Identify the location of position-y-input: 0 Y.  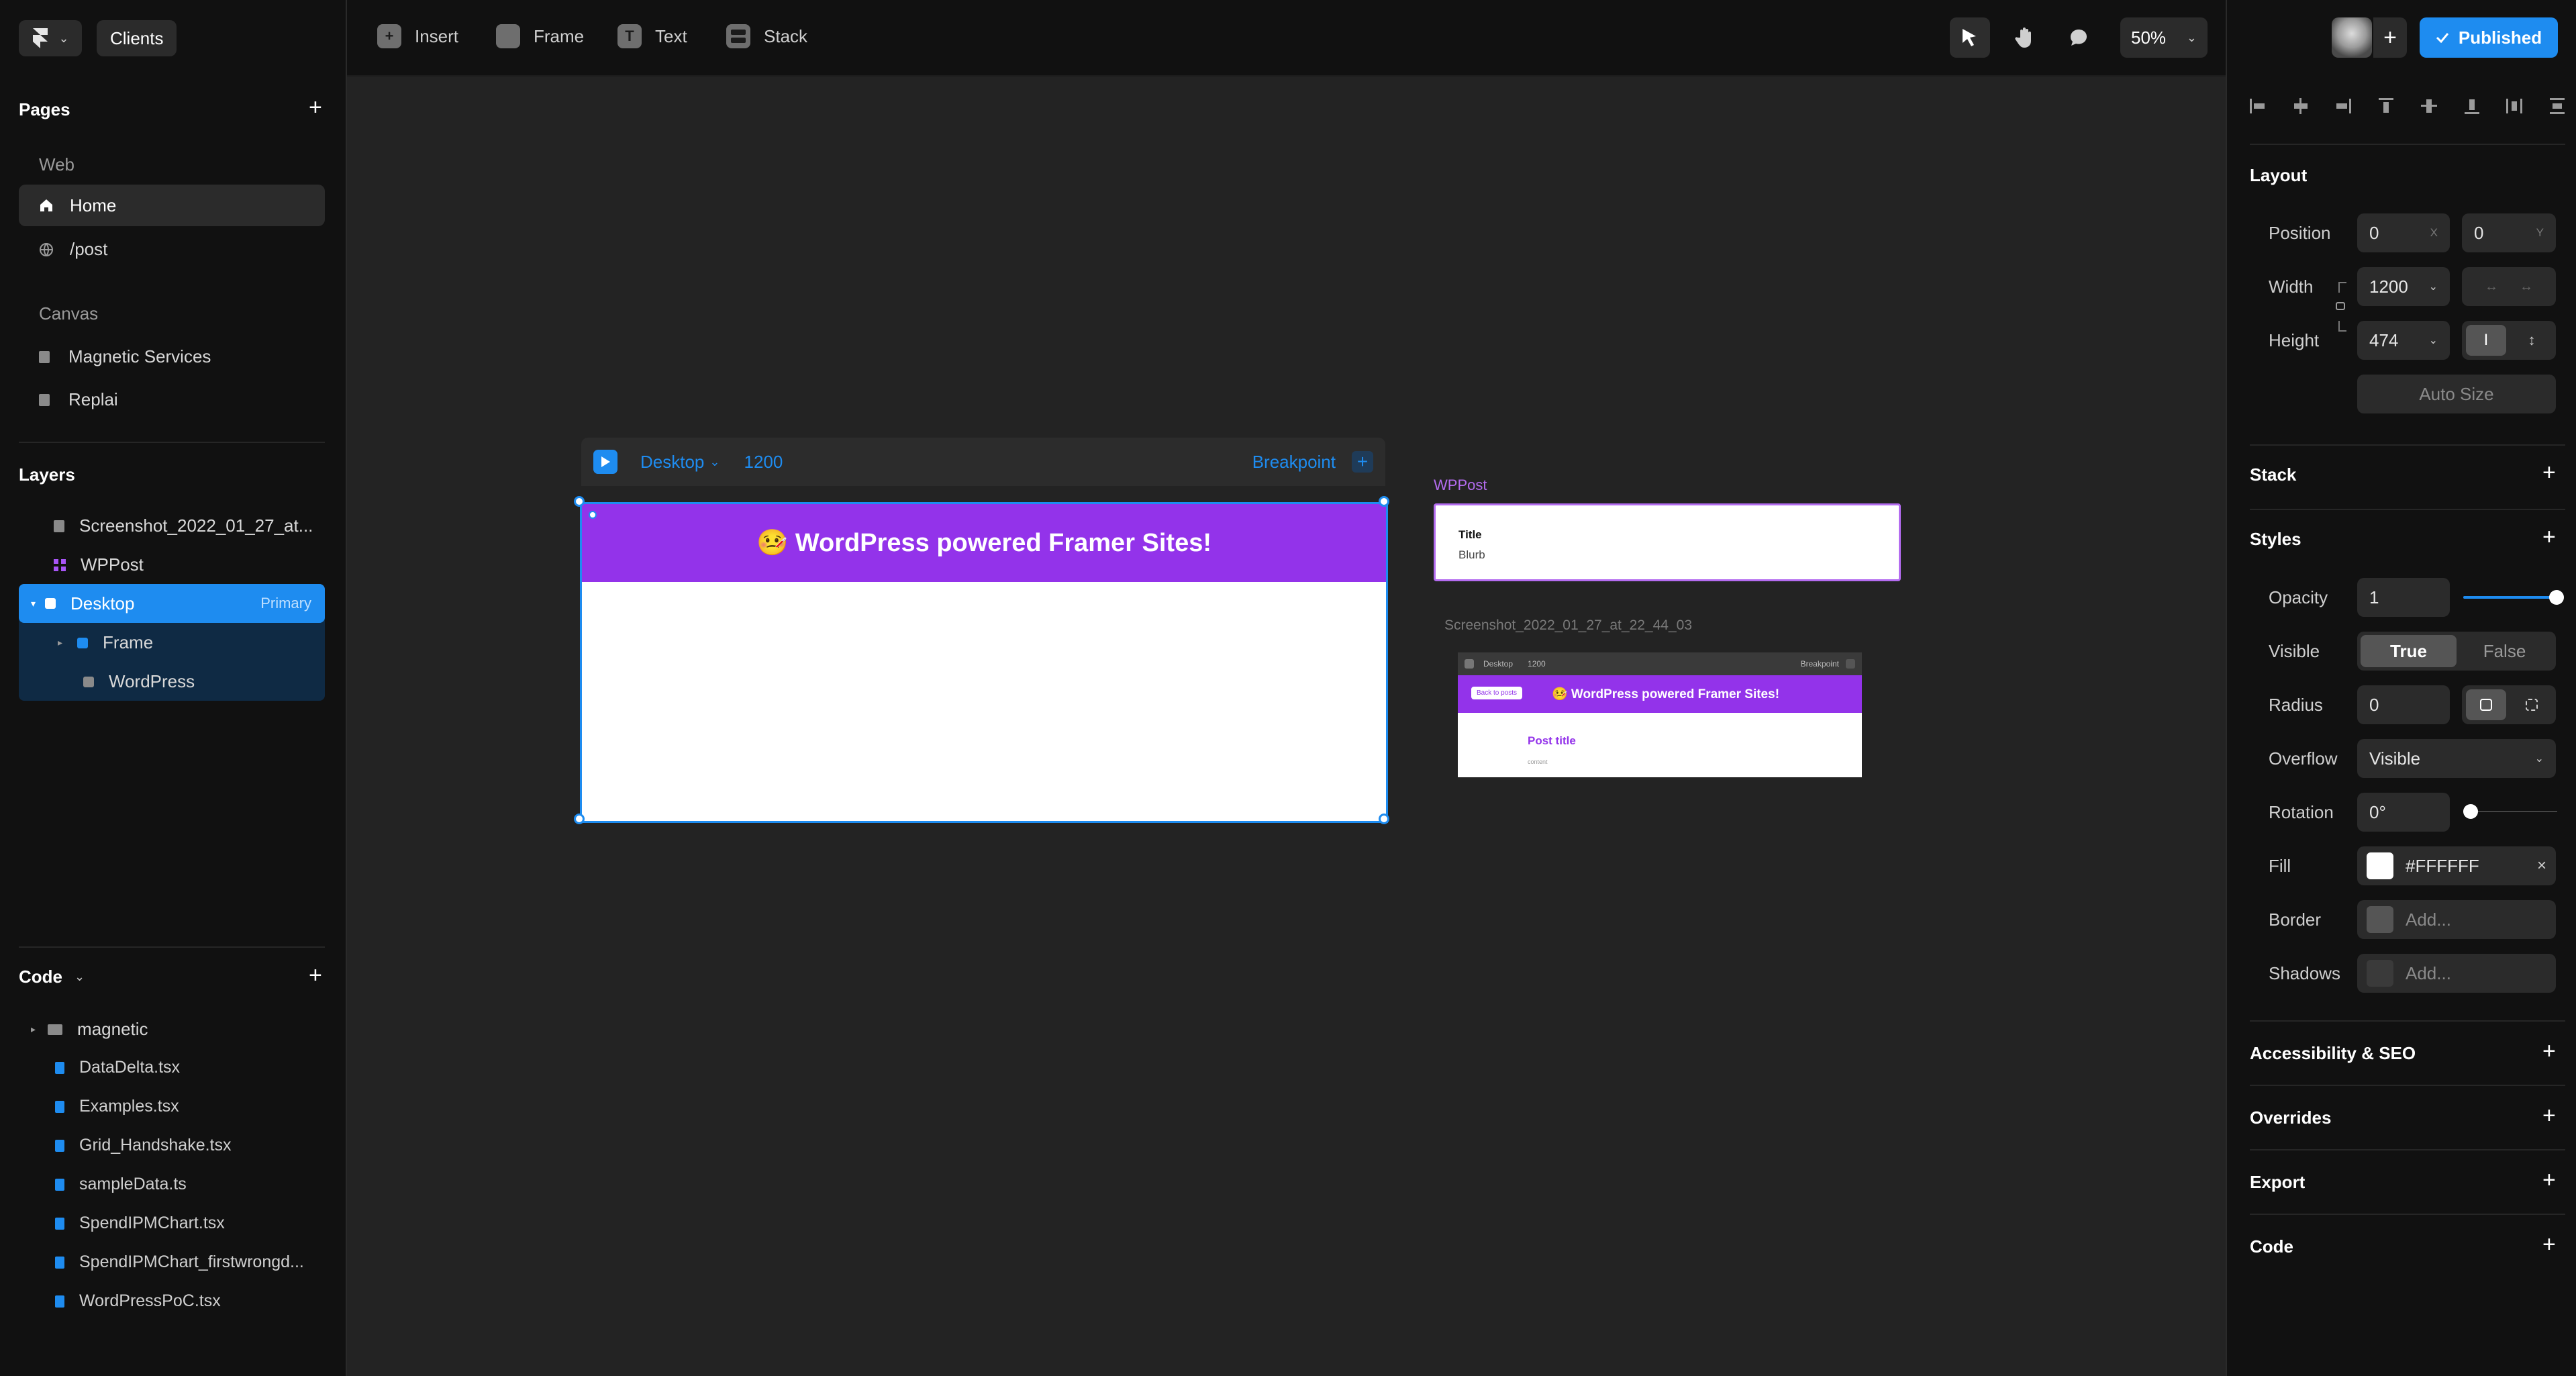
(2509, 233).